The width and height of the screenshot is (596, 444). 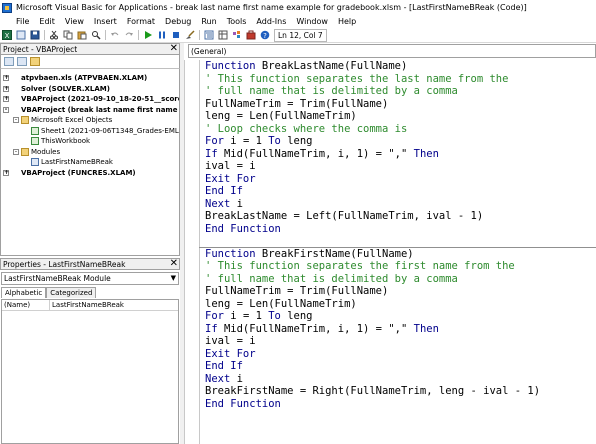 I want to click on tree-item: - Modules, so click(x=36, y=152).